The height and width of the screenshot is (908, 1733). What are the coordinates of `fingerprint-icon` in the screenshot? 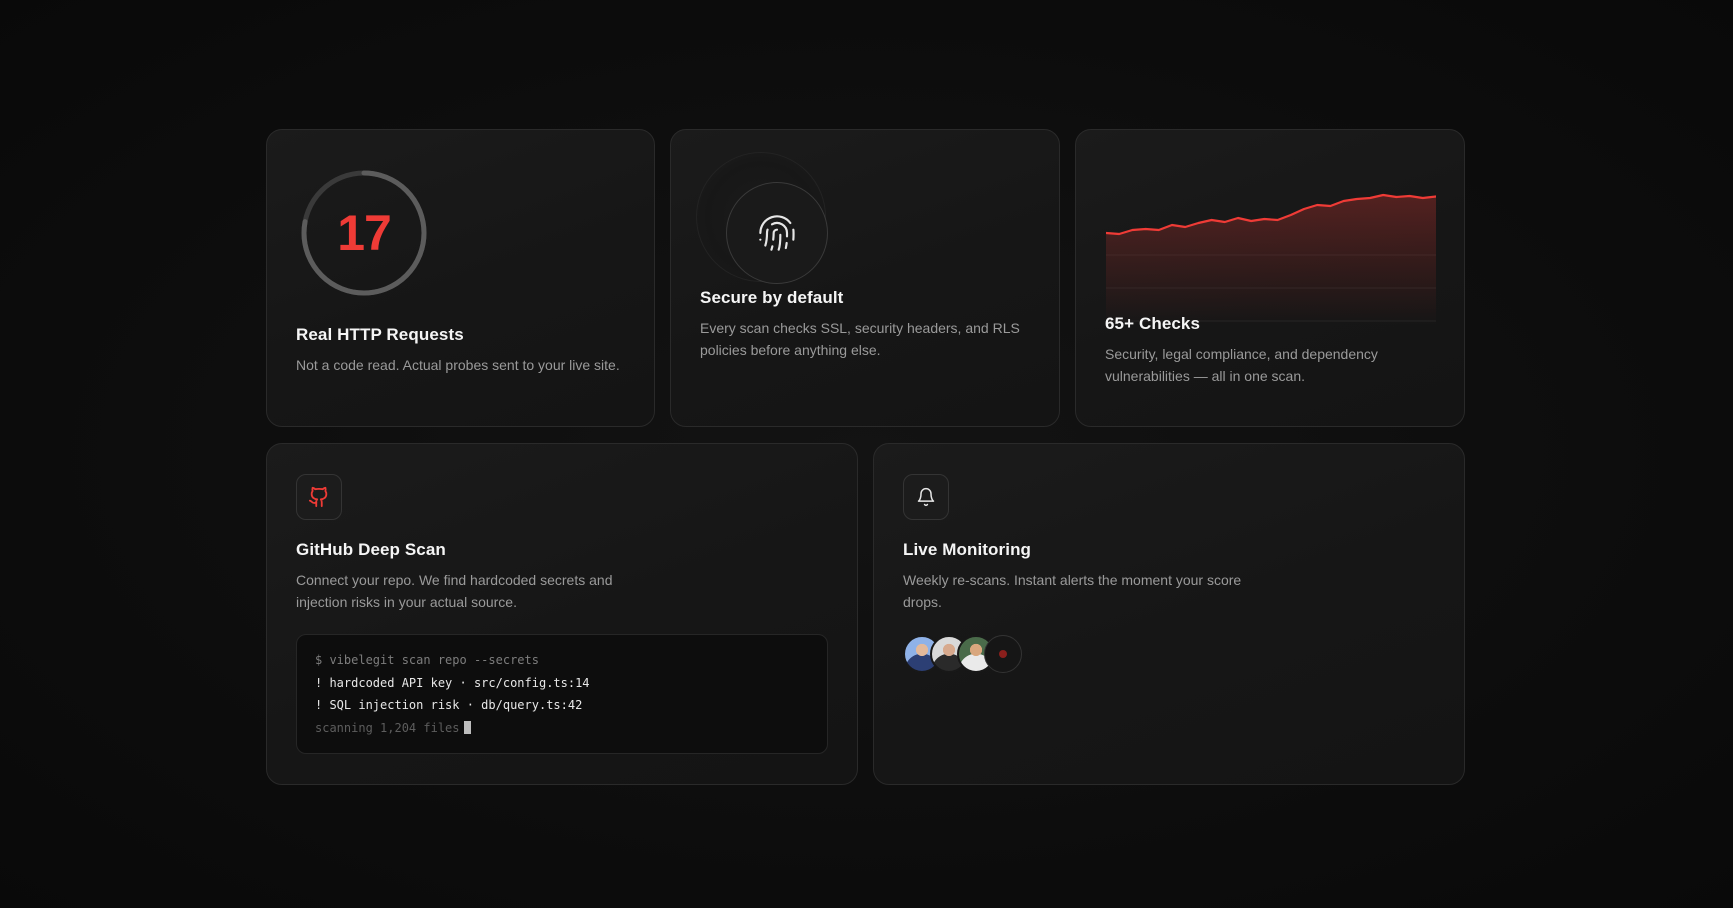 It's located at (777, 233).